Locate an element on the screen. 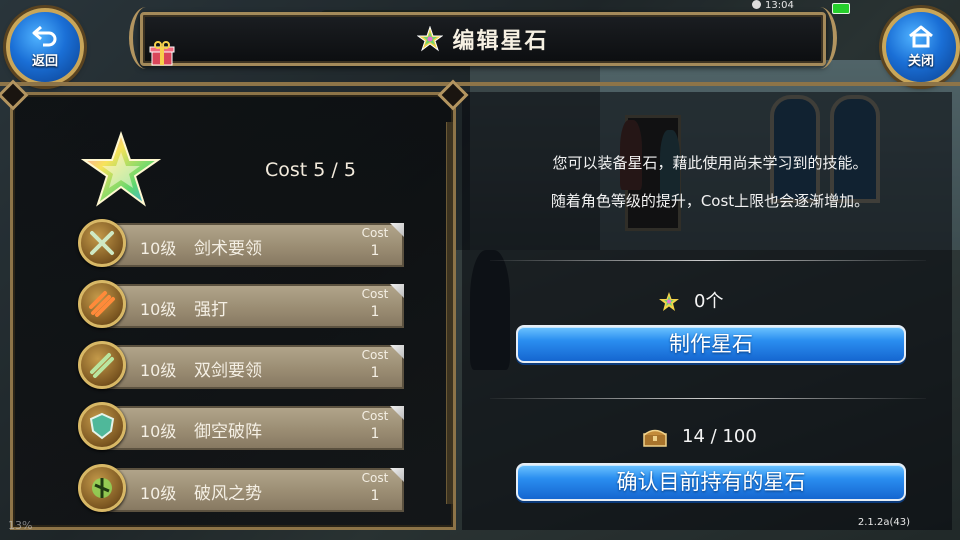 The height and width of the screenshot is (540, 960). storage-count: 14 / 100 is located at coordinates (699, 437).